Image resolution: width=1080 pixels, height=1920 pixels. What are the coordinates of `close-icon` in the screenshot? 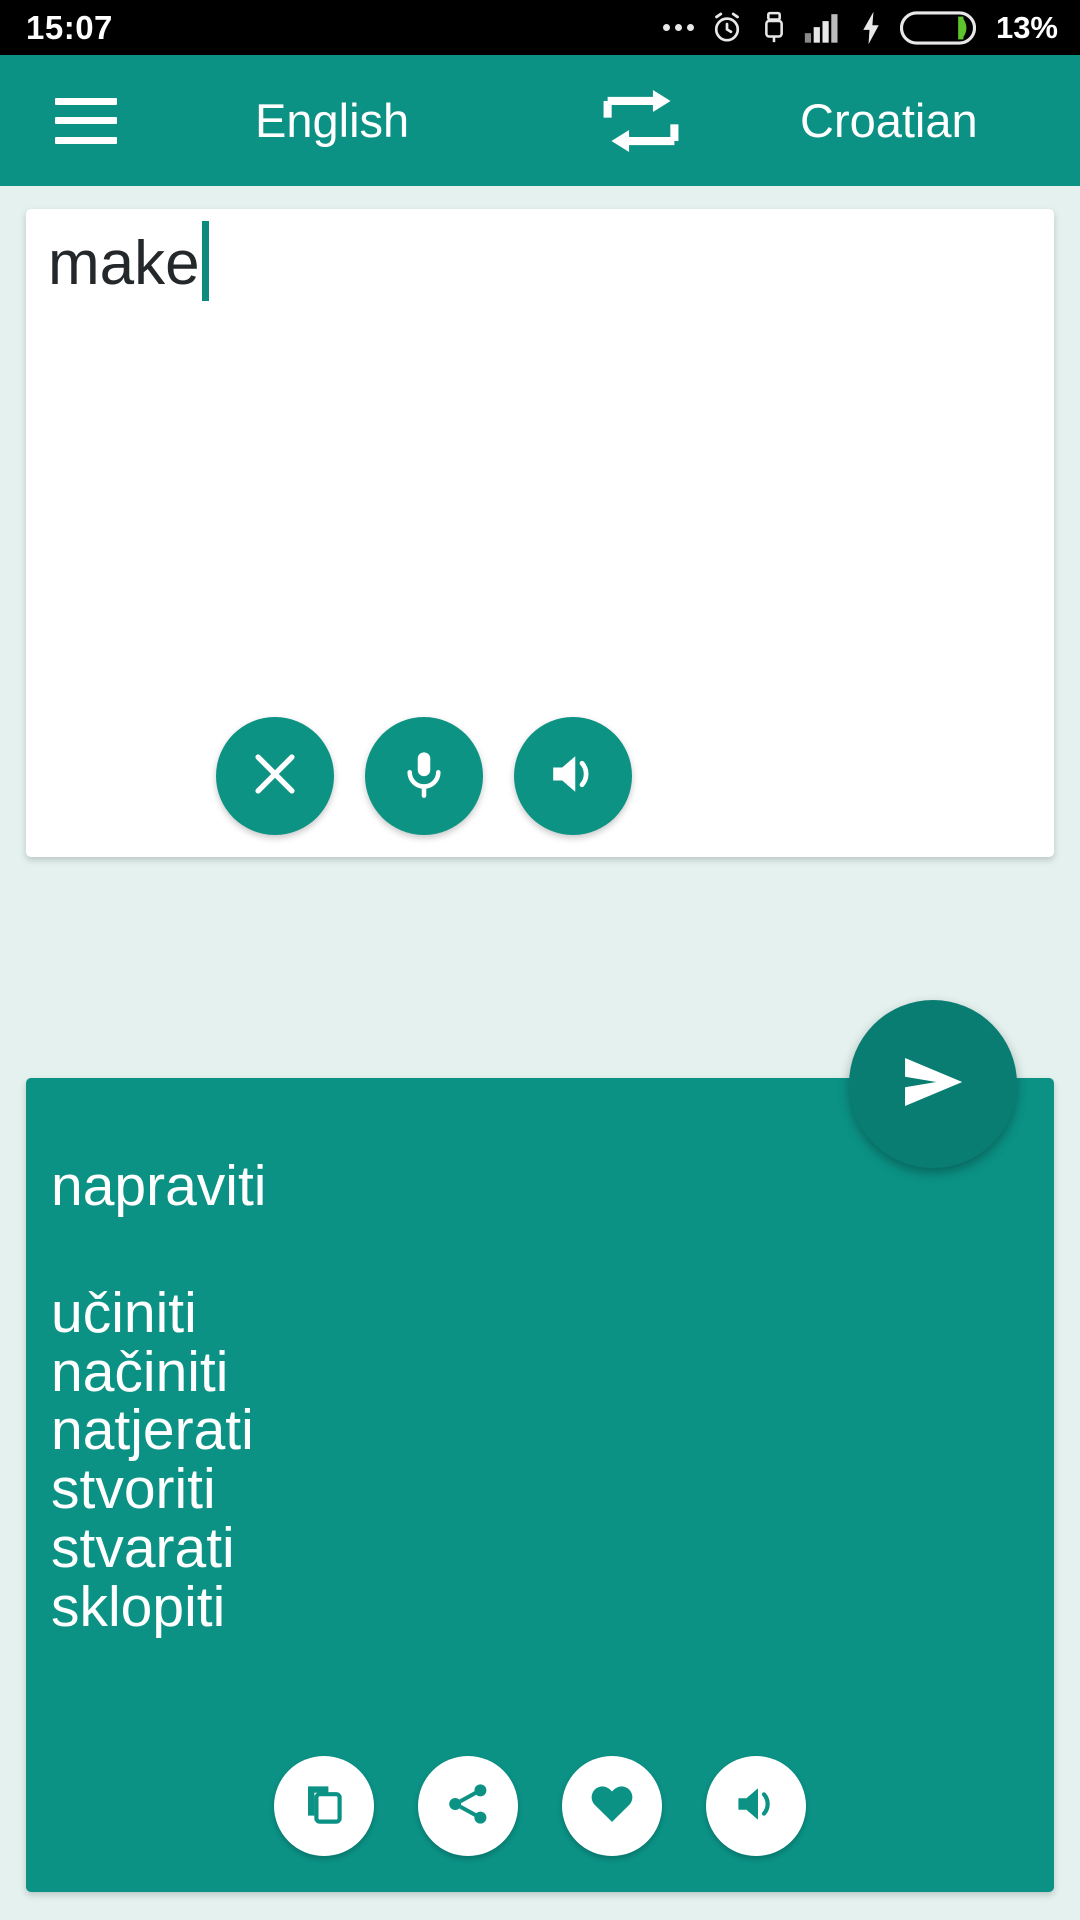 It's located at (275, 776).